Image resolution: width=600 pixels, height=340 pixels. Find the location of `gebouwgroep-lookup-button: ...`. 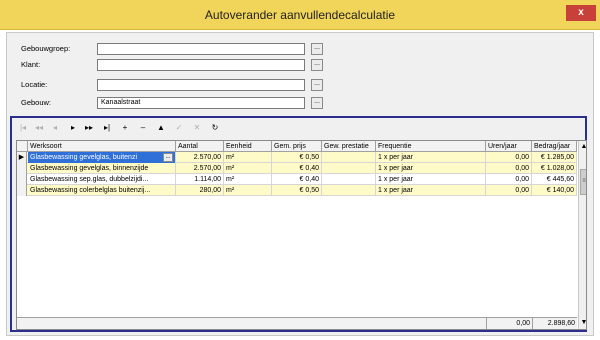

gebouwgroep-lookup-button: ... is located at coordinates (317, 49).